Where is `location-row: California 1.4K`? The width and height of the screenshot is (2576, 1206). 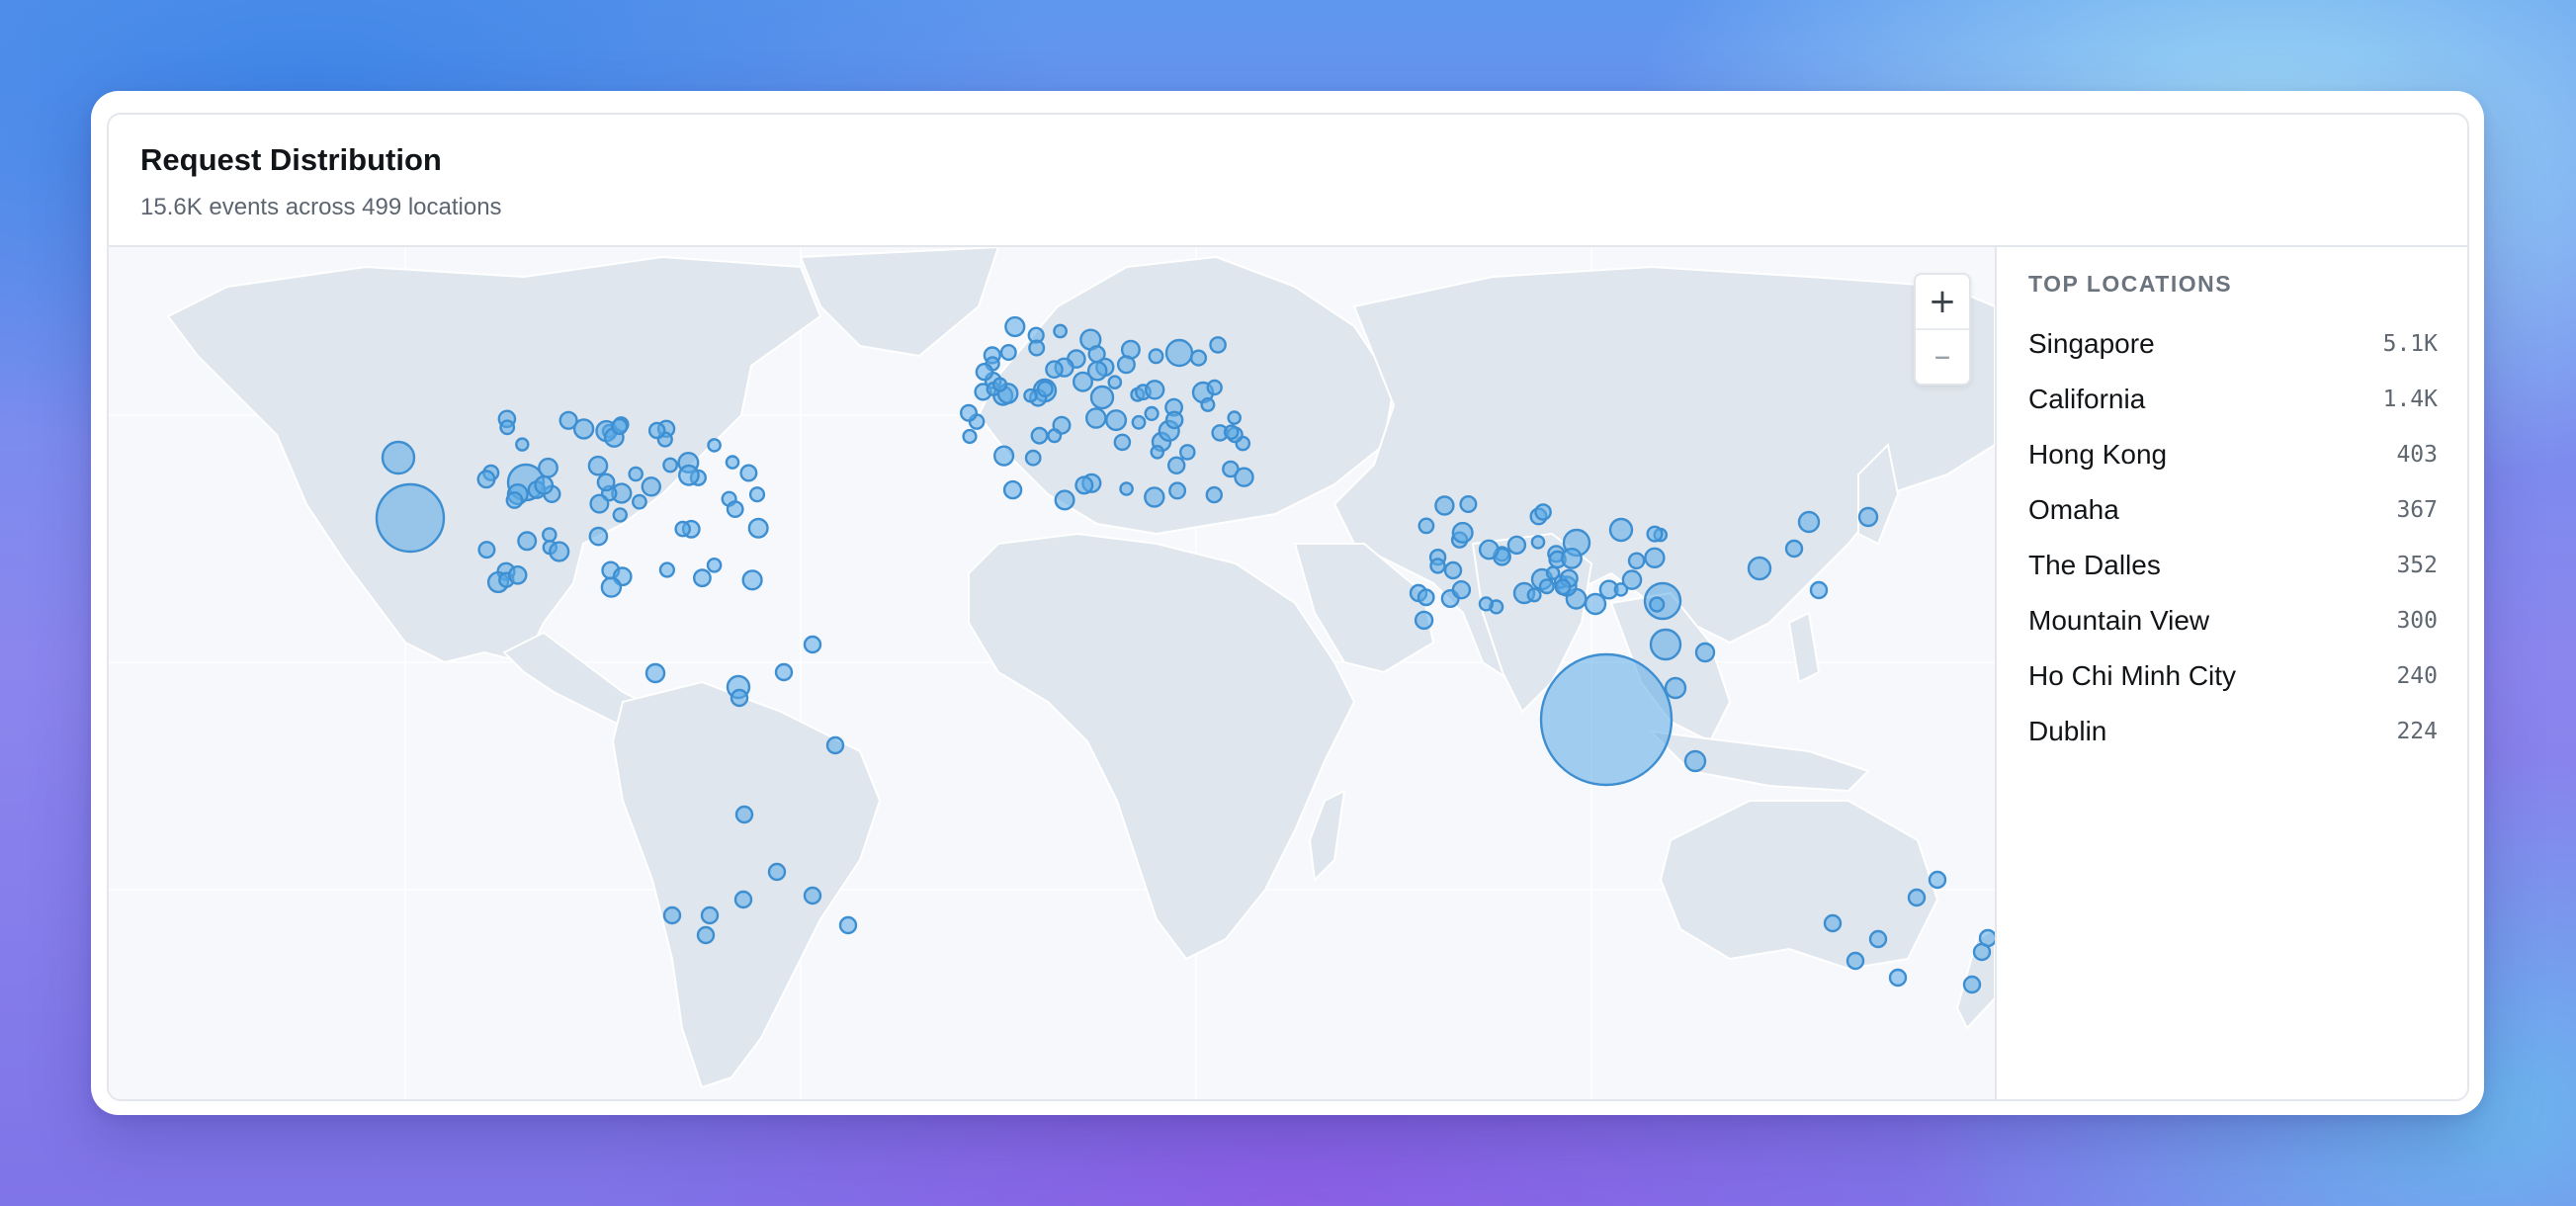 location-row: California 1.4K is located at coordinates (2233, 400).